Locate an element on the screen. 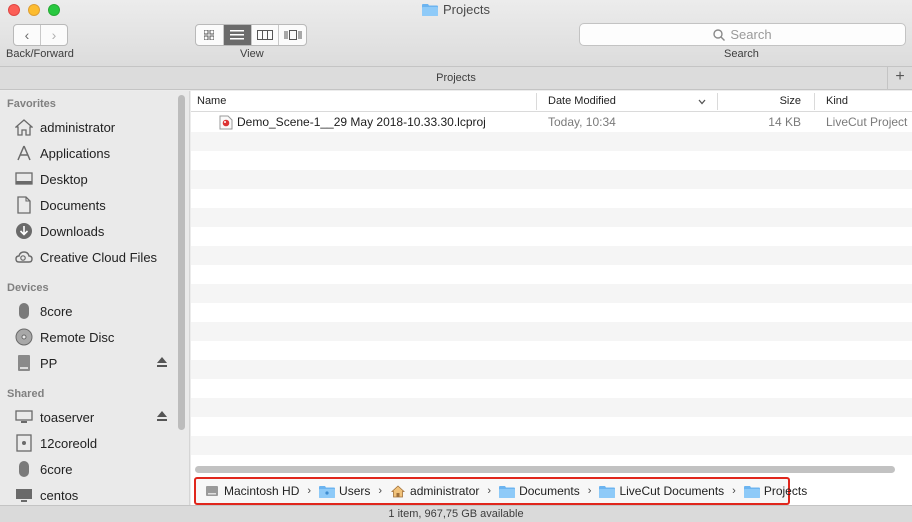 The width and height of the screenshot is (912, 522). new-tab-button: + is located at coordinates (899, 78).